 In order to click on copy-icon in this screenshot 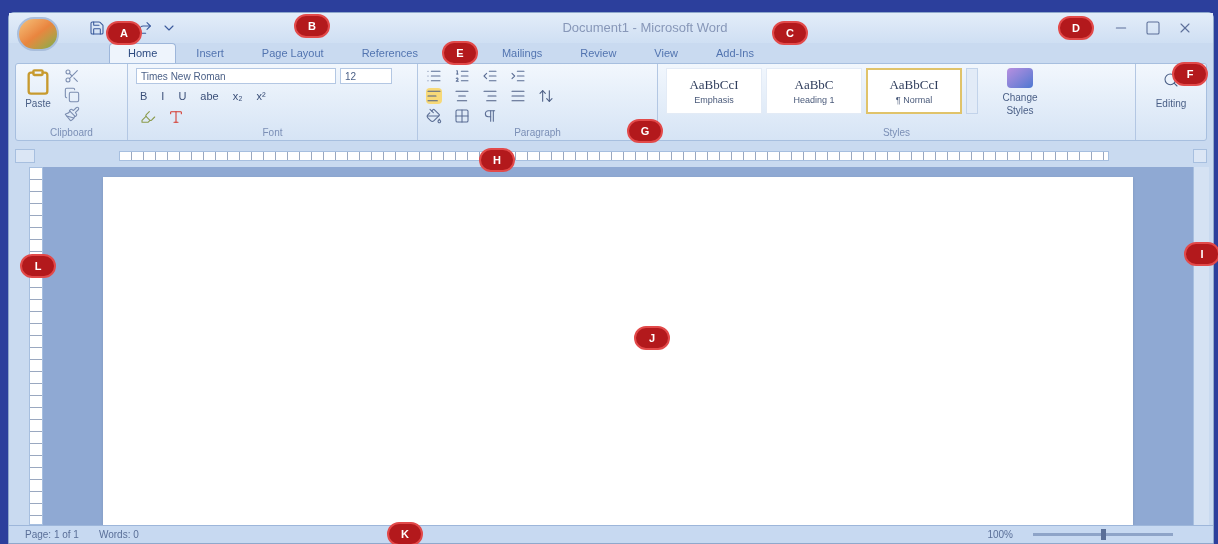, I will do `click(72, 95)`.